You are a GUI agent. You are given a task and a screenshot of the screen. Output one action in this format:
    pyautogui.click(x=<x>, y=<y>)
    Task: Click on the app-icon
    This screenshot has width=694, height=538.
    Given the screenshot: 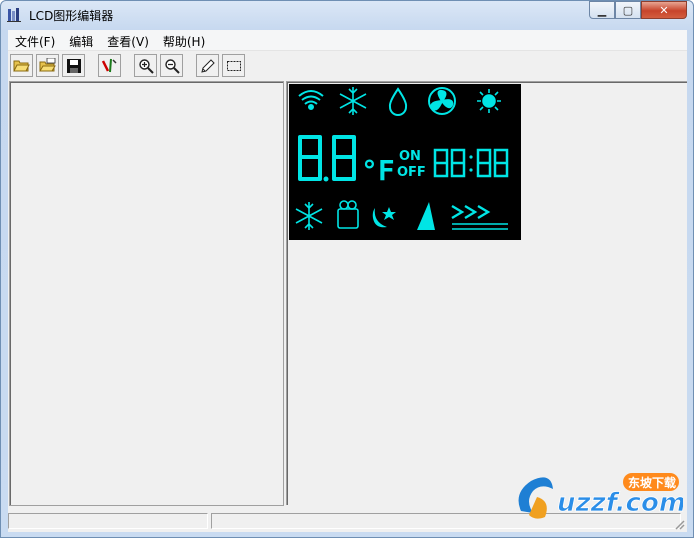 What is the action you would take?
    pyautogui.click(x=14, y=15)
    